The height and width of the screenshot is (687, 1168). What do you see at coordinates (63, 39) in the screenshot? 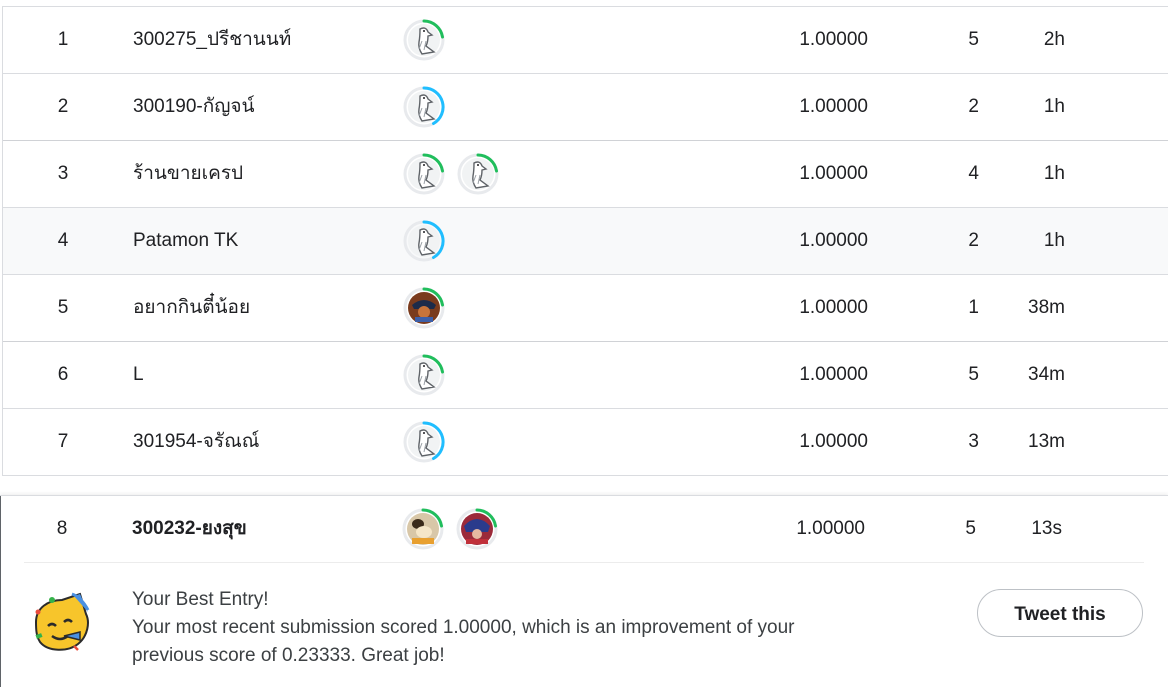
I see `rank: 1` at bounding box center [63, 39].